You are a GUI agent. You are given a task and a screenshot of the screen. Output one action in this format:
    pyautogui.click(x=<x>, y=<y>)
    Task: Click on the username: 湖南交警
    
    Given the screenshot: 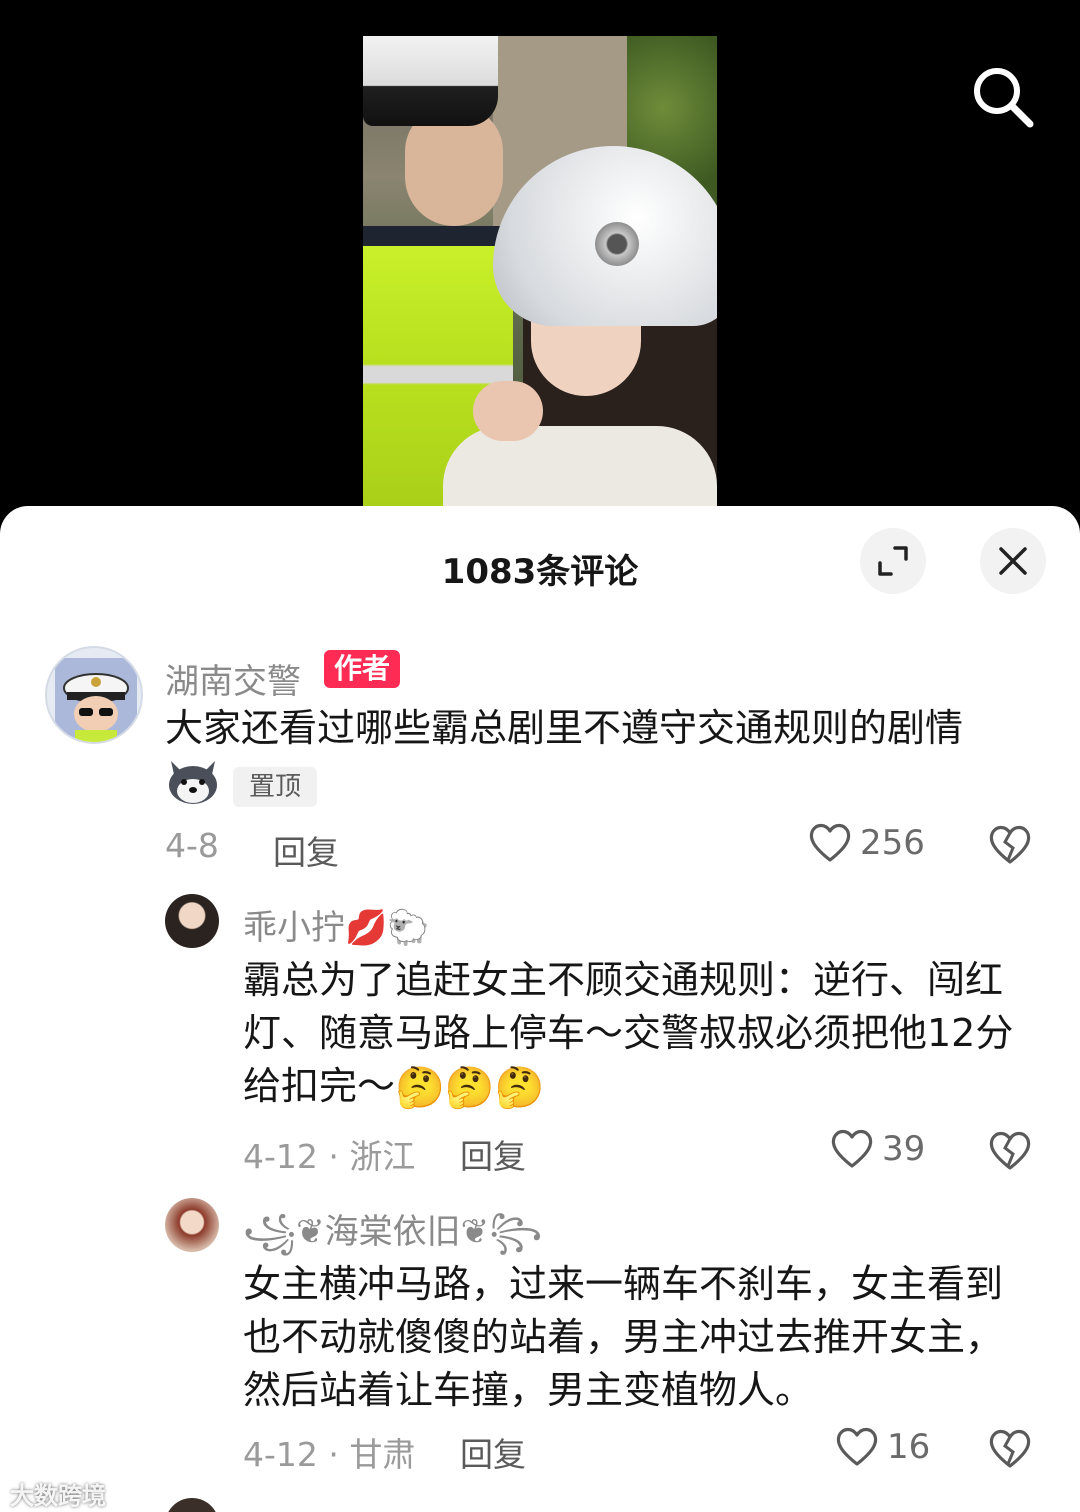 What is the action you would take?
    pyautogui.click(x=233, y=678)
    